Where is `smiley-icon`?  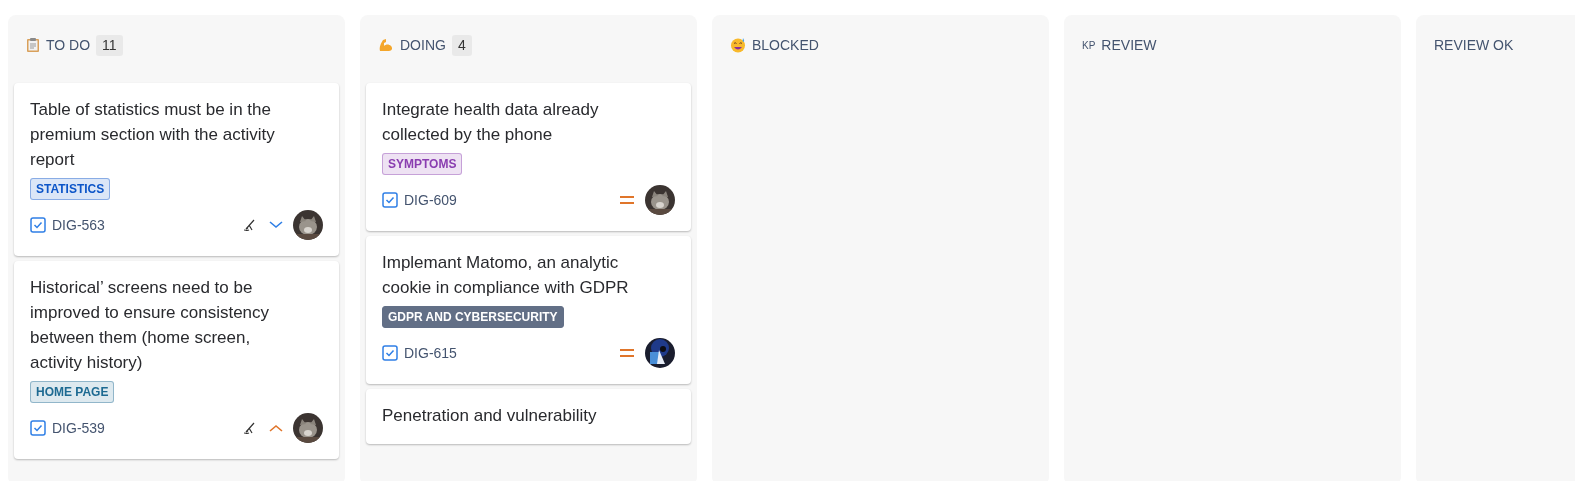 smiley-icon is located at coordinates (738, 45).